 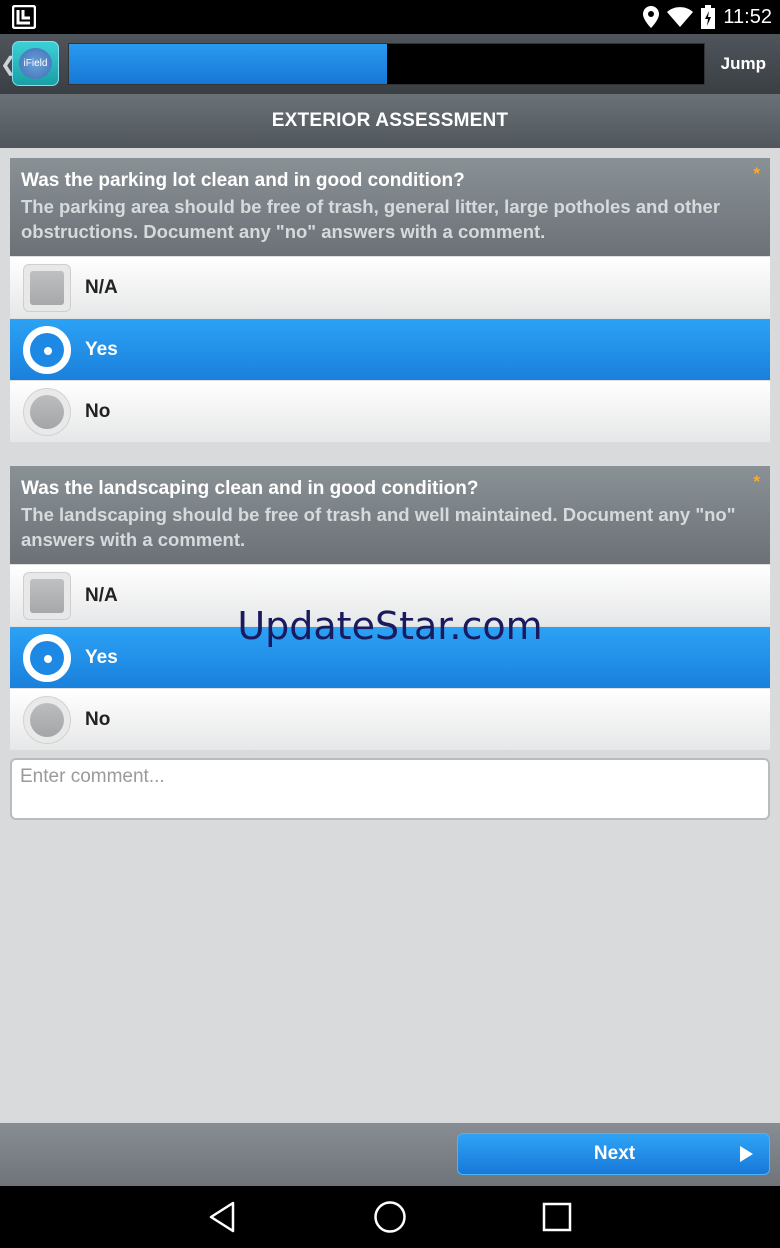 What do you see at coordinates (222, 1217) in the screenshot?
I see `back-icon` at bounding box center [222, 1217].